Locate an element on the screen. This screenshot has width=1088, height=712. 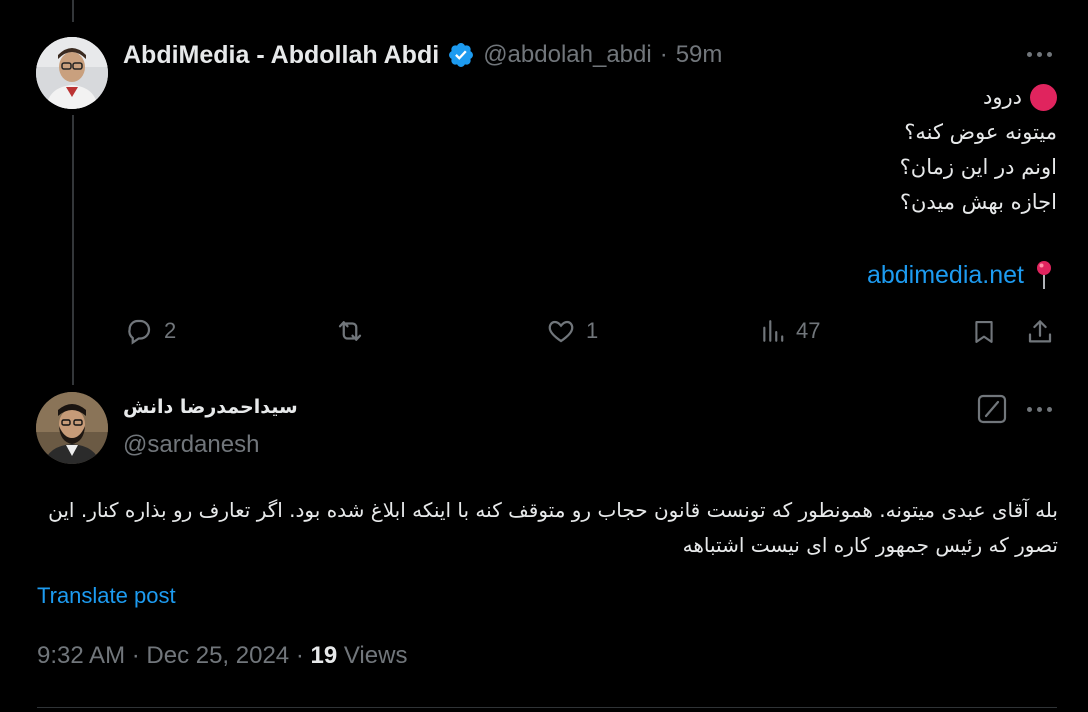
retweet-icon is located at coordinates (350, 331).